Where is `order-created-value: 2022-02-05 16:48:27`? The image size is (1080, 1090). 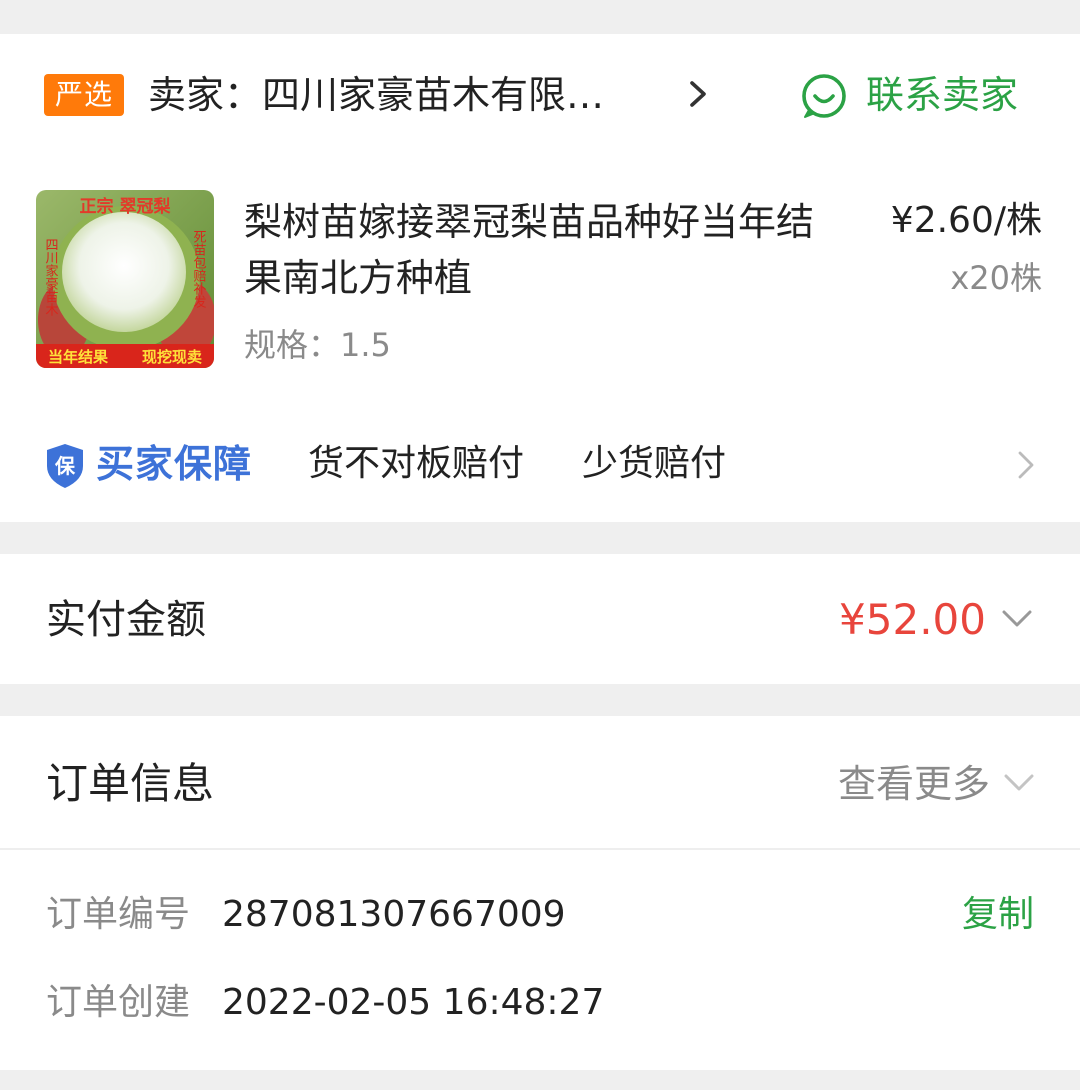
order-created-value: 2022-02-05 16:48:27 is located at coordinates (413, 1002).